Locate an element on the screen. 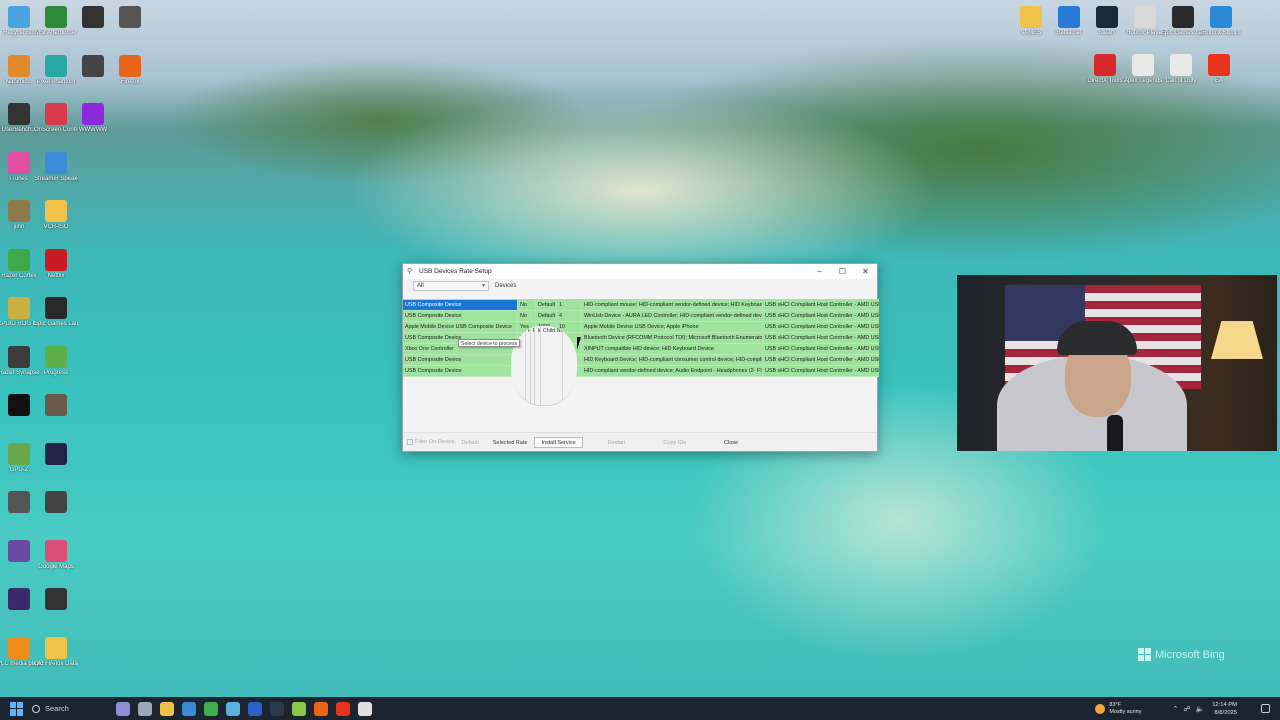 The width and height of the screenshot is (1280, 720). desktop-icon: Roblox Studio is located at coordinates (1221, 28).